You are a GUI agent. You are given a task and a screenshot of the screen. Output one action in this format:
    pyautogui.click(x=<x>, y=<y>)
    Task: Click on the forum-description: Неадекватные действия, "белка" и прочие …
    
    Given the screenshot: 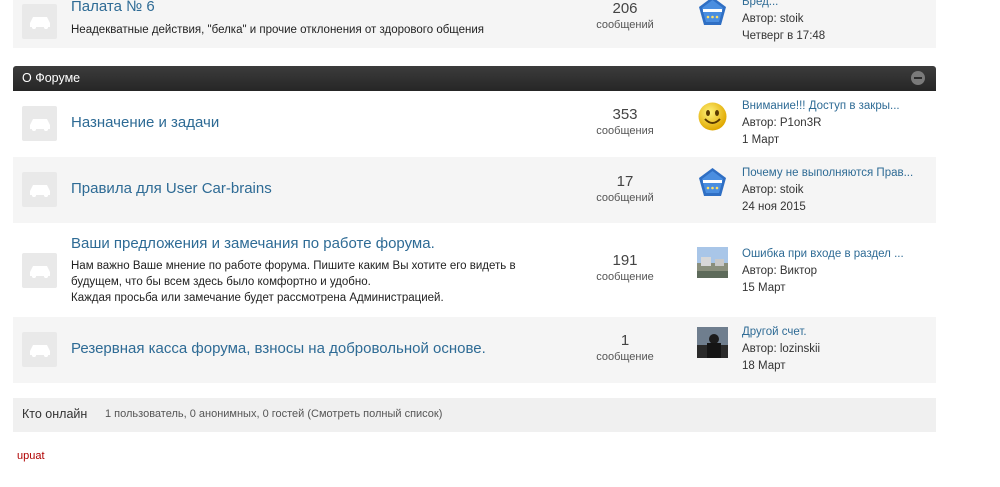 What is the action you would take?
    pyautogui.click(x=278, y=30)
    